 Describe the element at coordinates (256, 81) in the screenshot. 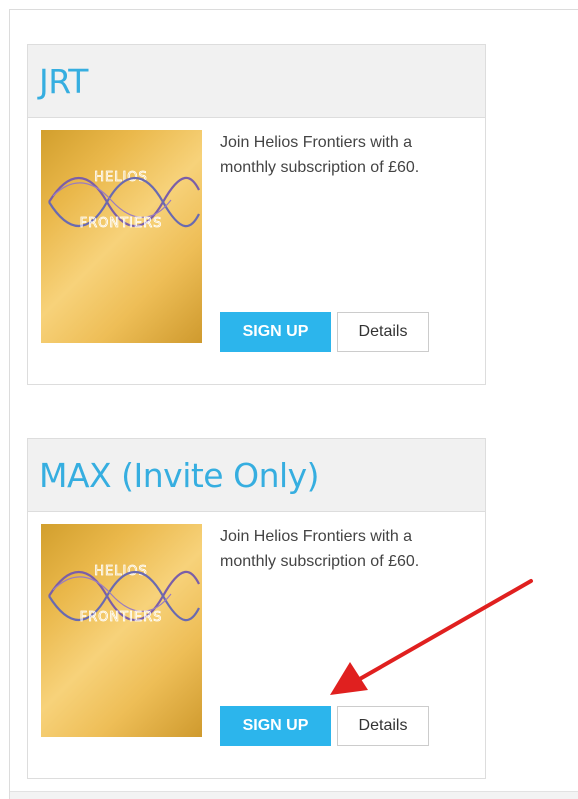

I see `plan-card-header: JRT` at that location.